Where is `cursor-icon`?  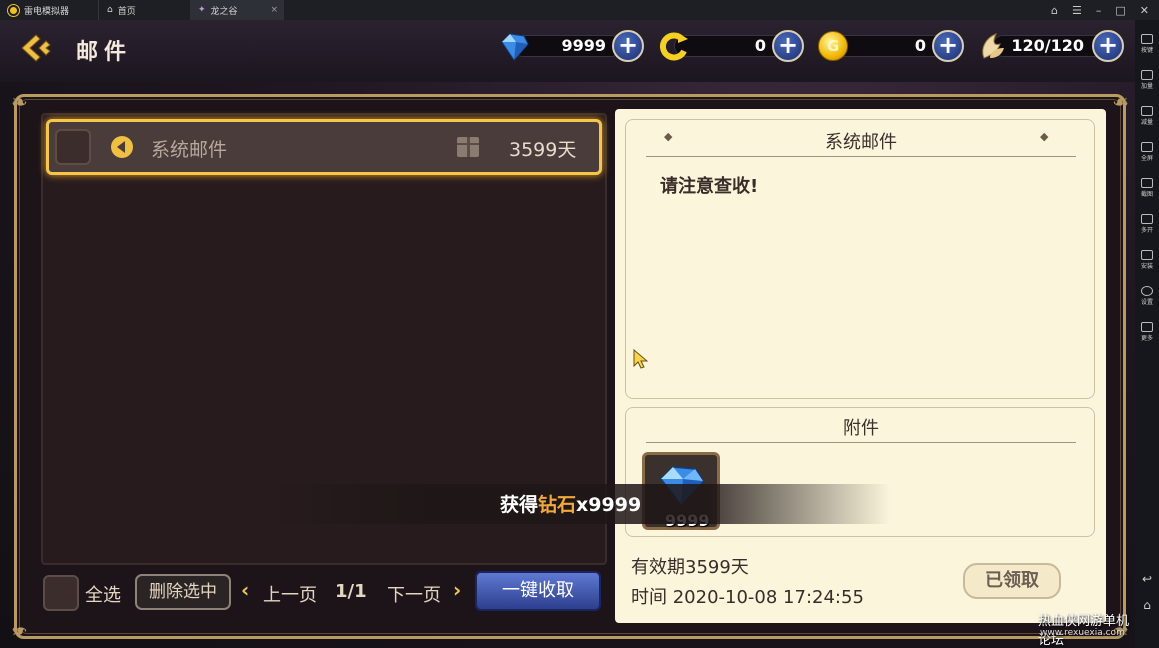
cursor-icon is located at coordinates (641, 358).